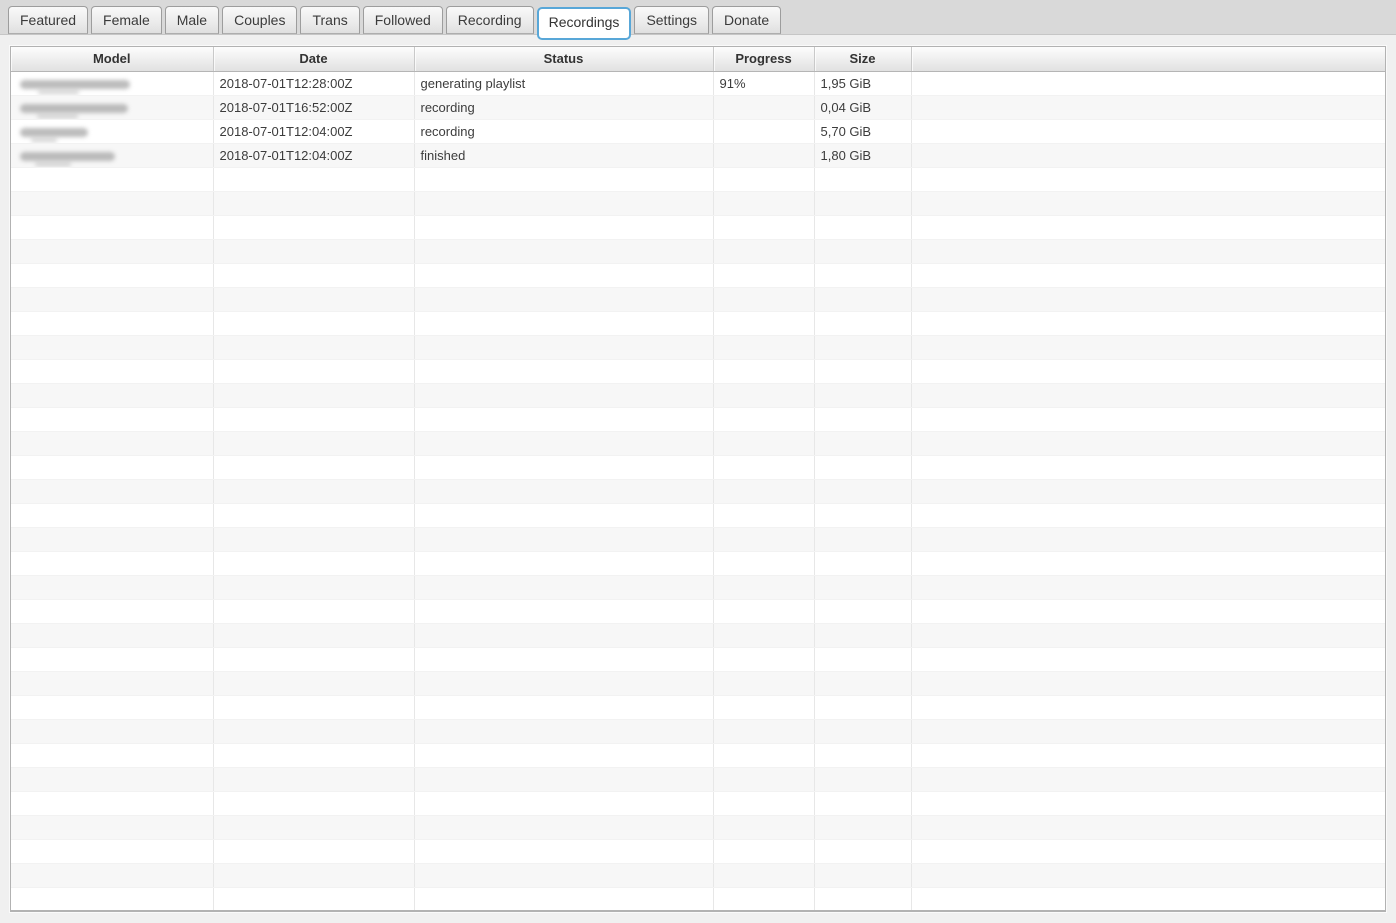 The width and height of the screenshot is (1396, 923). Describe the element at coordinates (564, 59) in the screenshot. I see `column-header-status: Status` at that location.